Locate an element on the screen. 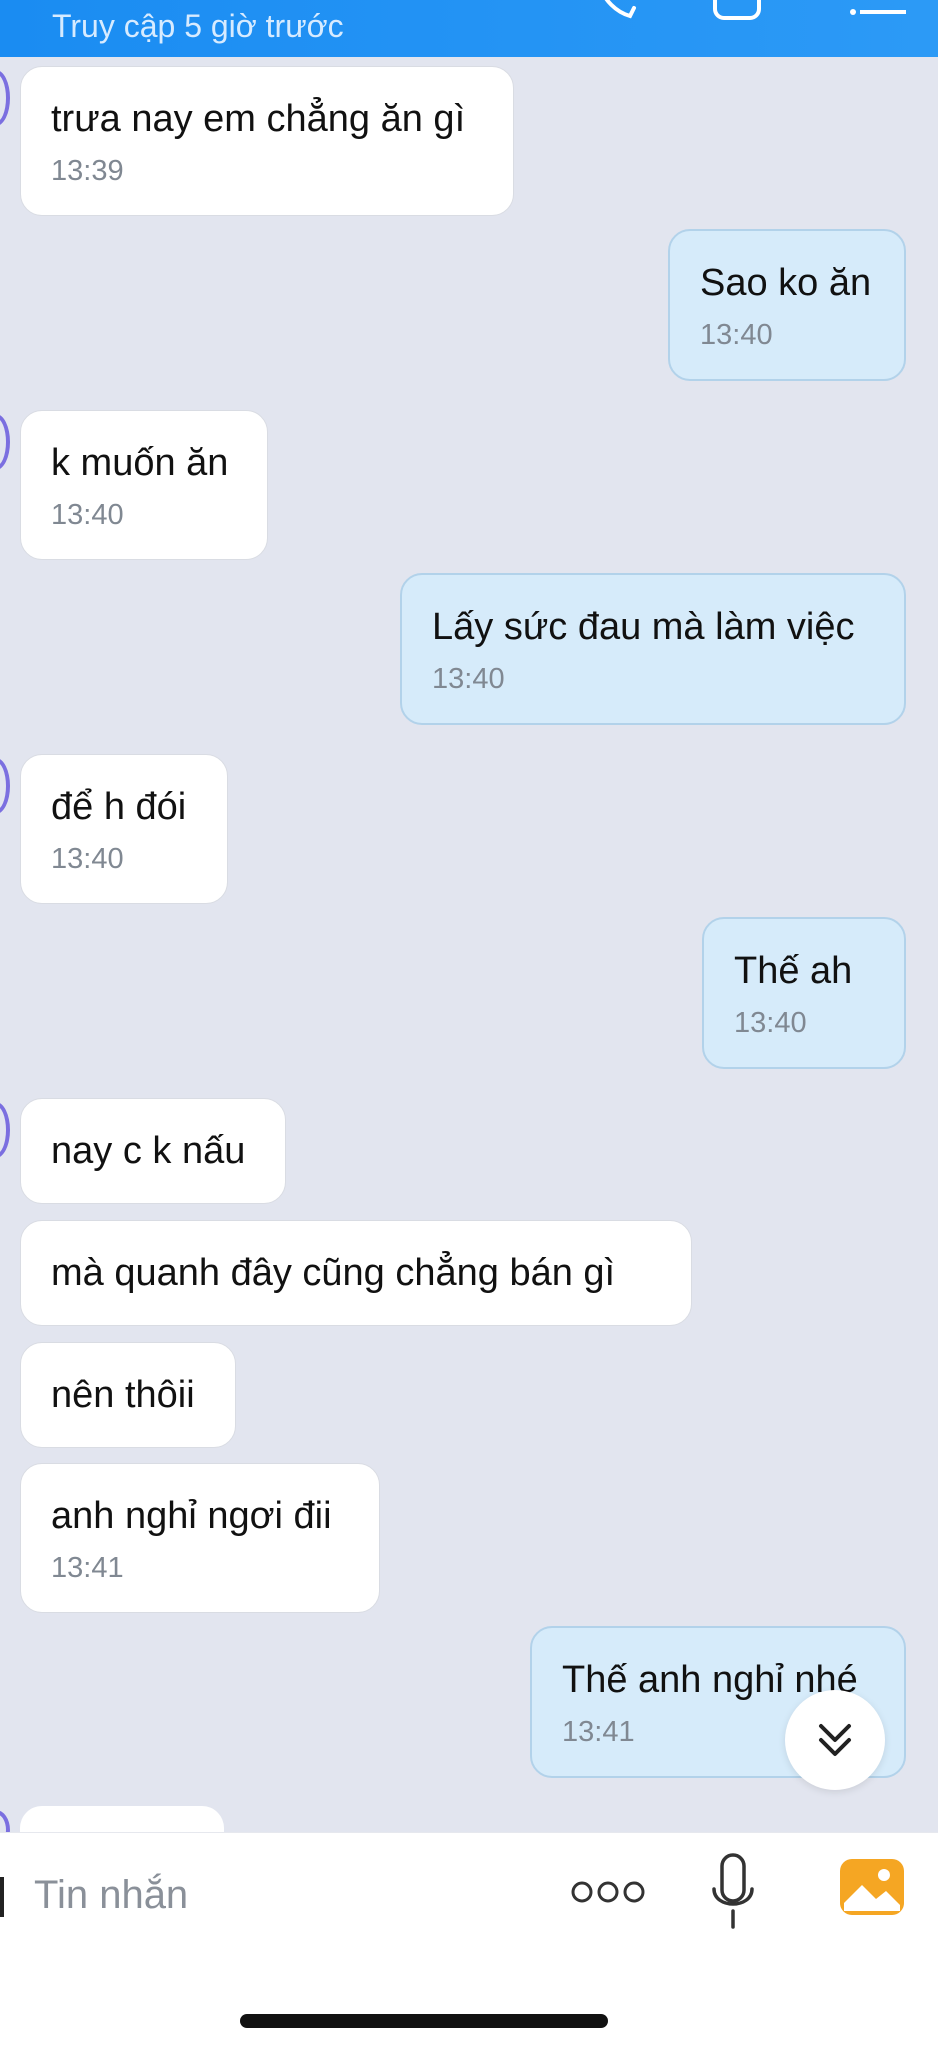 This screenshot has width=938, height=2048. chat-header: Truy cập 5 giờ trước is located at coordinates (469, 28).